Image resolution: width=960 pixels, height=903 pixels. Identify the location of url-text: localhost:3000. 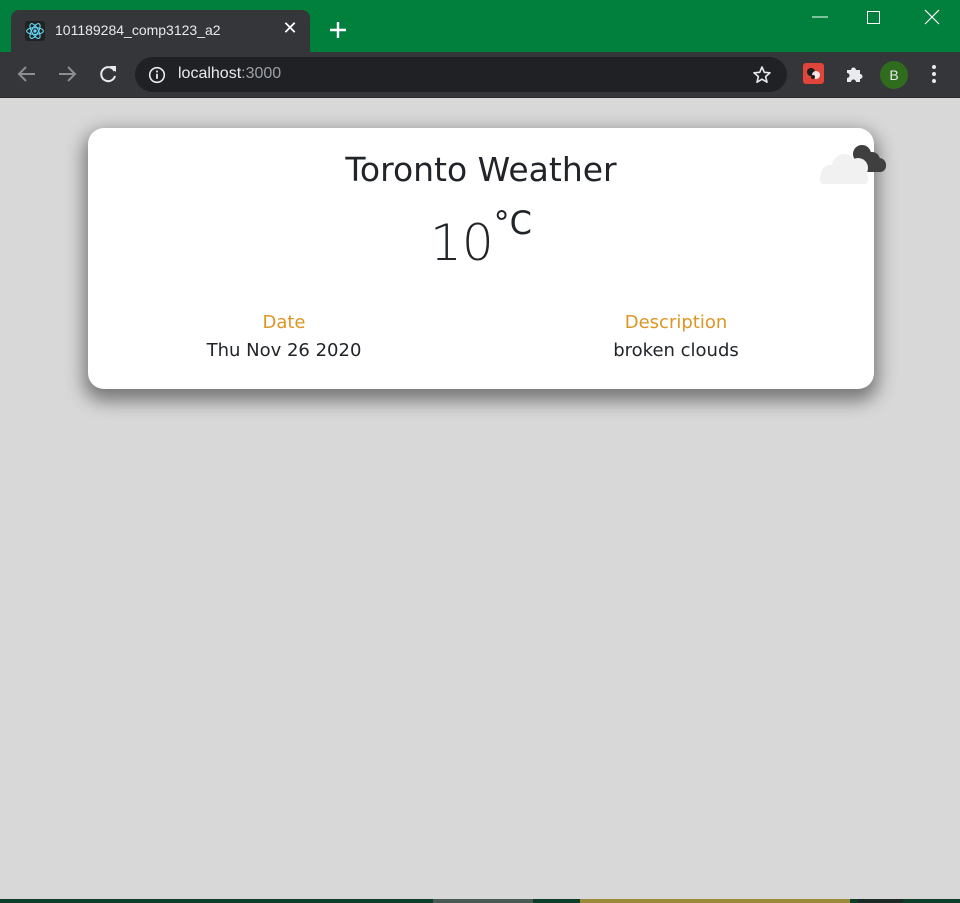
(229, 74).